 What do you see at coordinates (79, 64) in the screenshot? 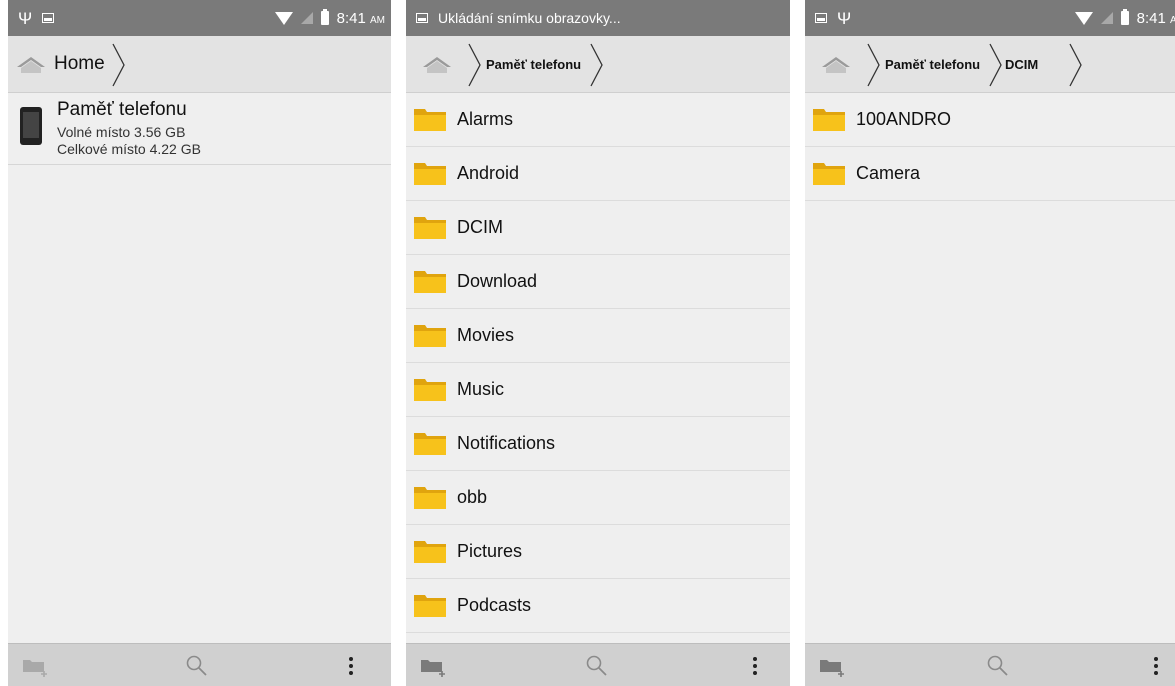
I see `breadcrumb-item-home: Home` at bounding box center [79, 64].